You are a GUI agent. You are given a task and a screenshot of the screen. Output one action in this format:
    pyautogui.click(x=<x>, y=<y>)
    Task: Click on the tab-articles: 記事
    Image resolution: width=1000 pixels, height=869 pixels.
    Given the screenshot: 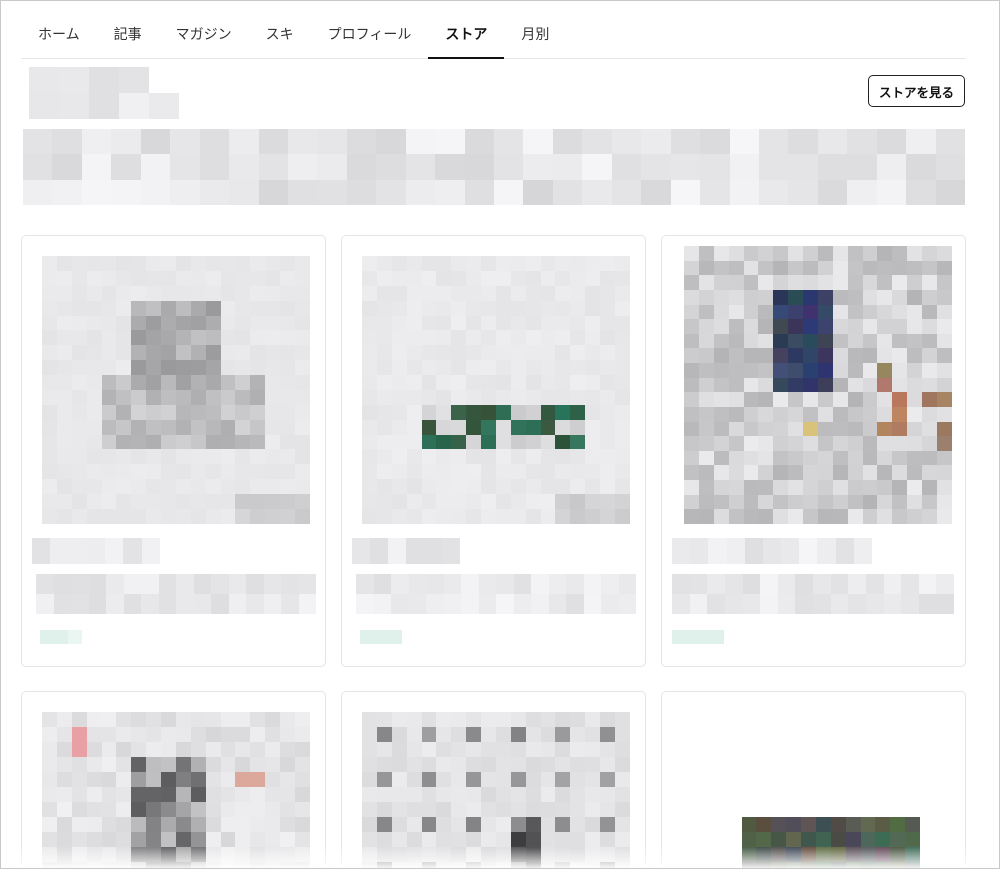 What is the action you would take?
    pyautogui.click(x=128, y=33)
    